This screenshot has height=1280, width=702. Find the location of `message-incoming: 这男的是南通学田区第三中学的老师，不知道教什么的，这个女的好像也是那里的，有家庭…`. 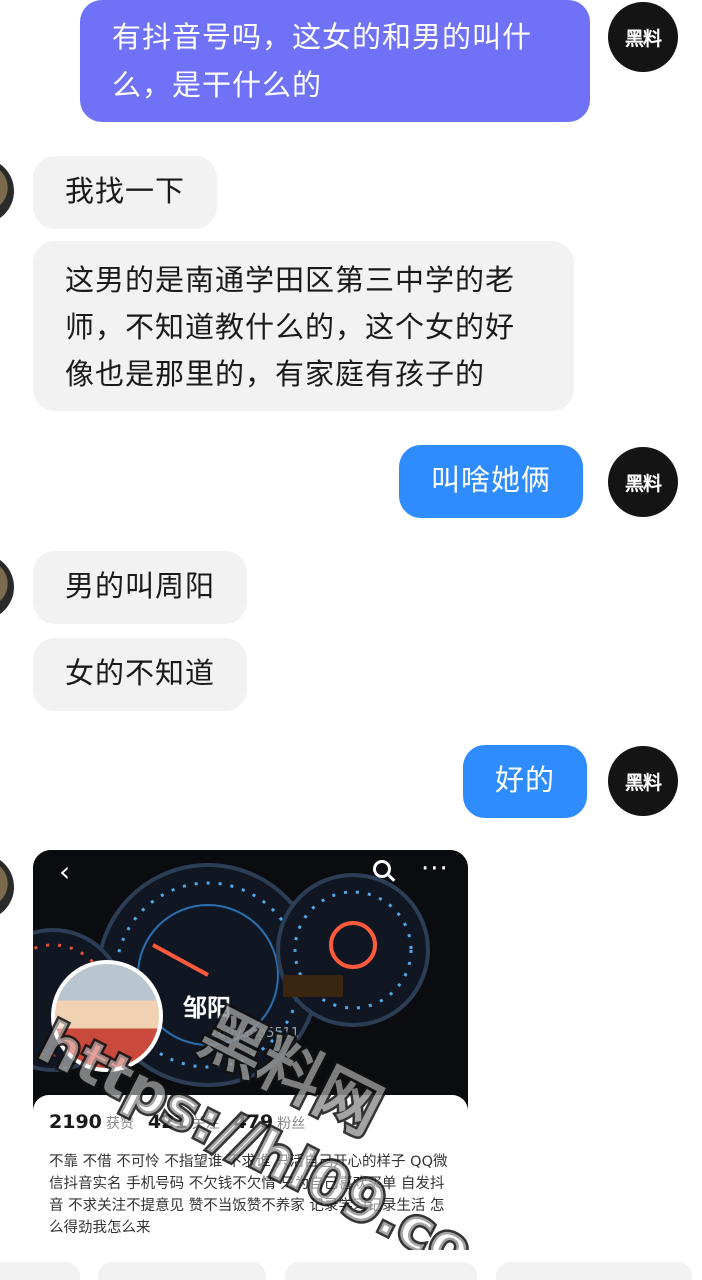

message-incoming: 这男的是南通学田区第三中学的老师，不知道教什么的，这个女的好像也是那里的，有家庭… is located at coordinates (303, 326).